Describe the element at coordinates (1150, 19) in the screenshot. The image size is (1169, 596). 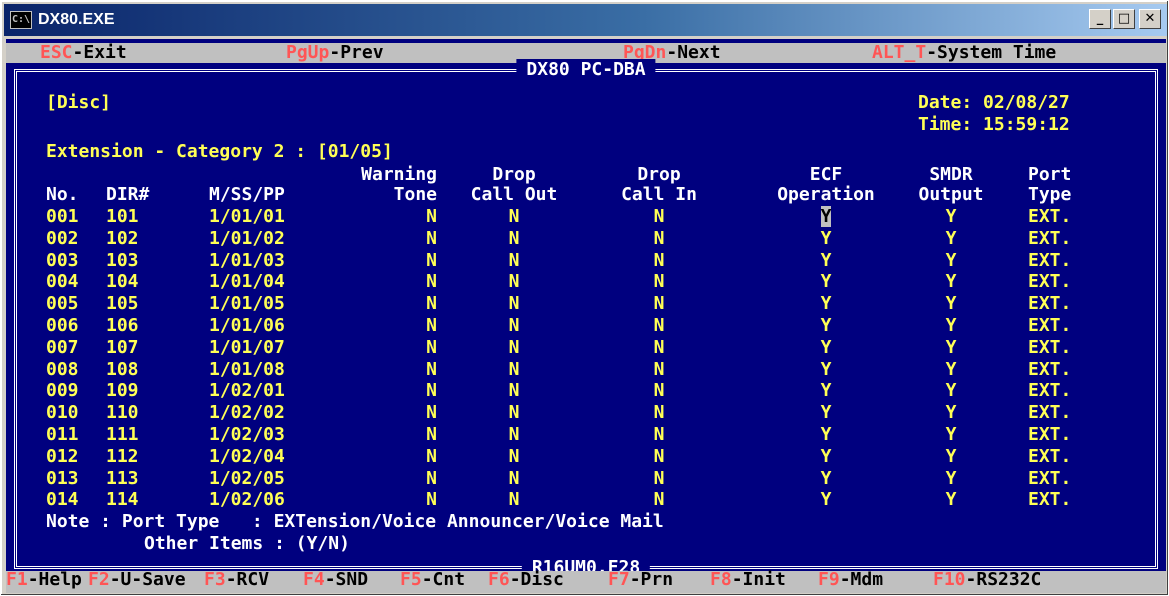
I see `close-button: ✕` at that location.